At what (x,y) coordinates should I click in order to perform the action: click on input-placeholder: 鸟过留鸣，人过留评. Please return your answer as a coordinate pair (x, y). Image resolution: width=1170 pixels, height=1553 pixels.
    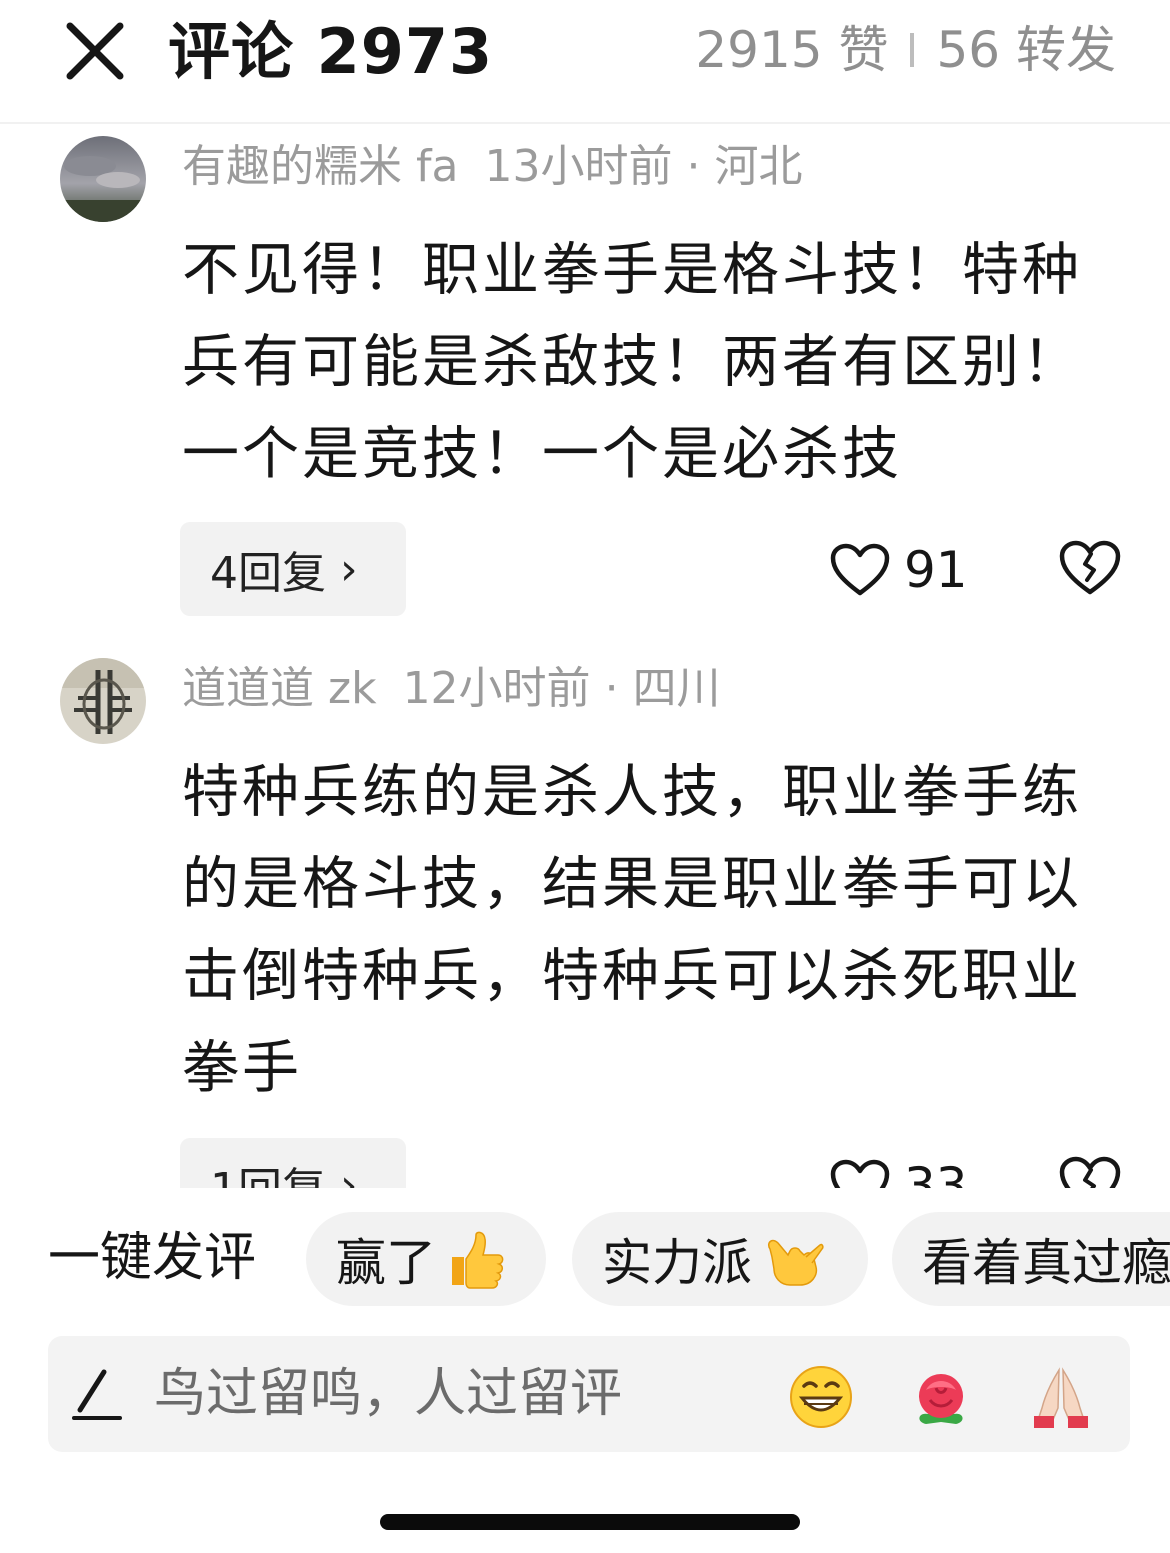
    Looking at the image, I should click on (388, 1394).